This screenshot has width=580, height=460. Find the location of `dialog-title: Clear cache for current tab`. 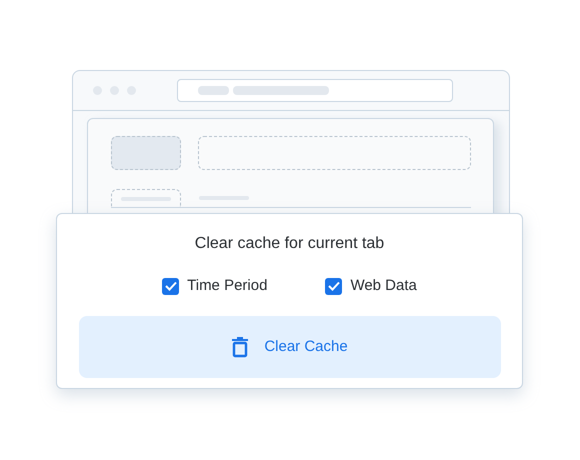

dialog-title: Clear cache for current tab is located at coordinates (289, 244).